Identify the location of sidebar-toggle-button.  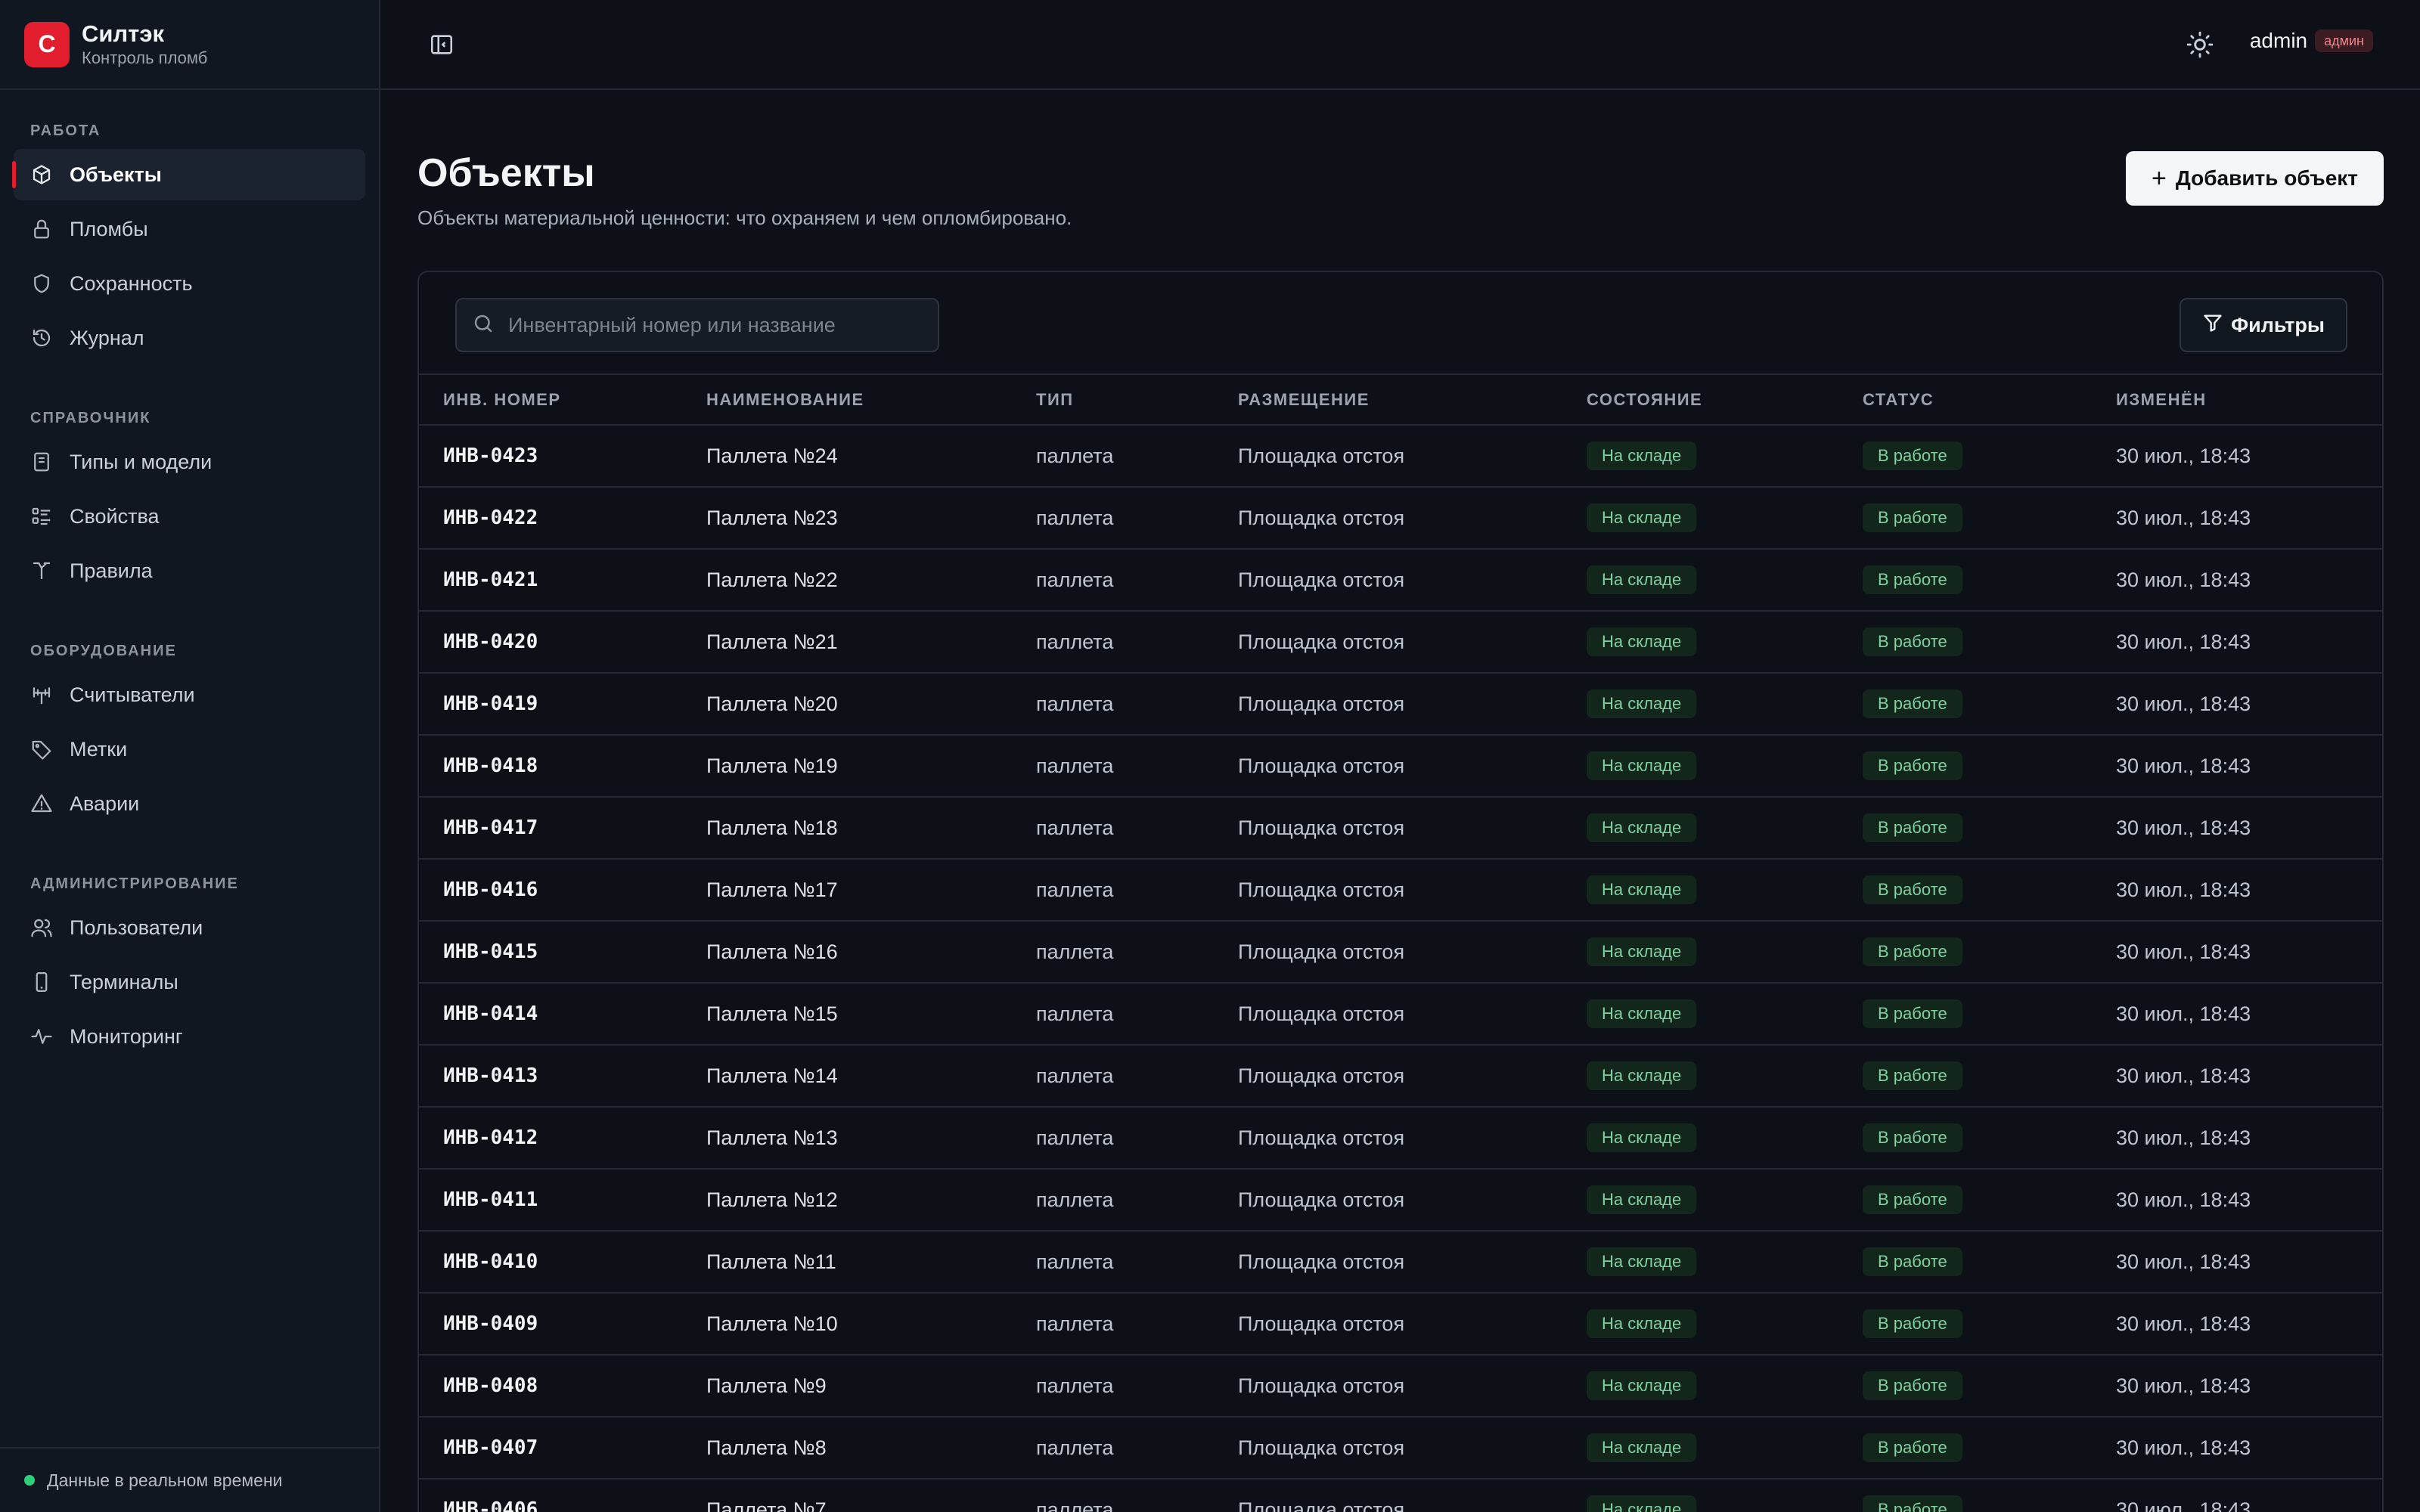
(442, 44).